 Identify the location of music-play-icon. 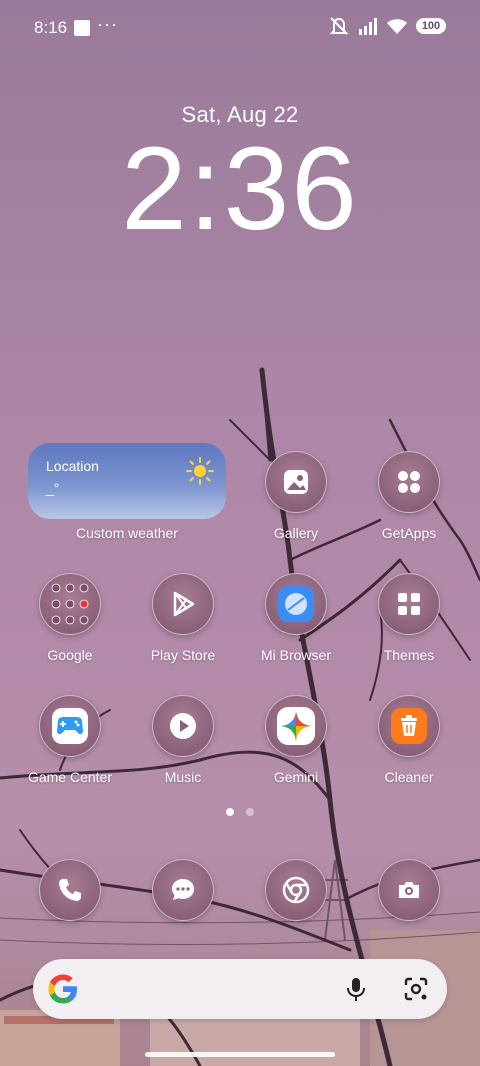
(183, 726).